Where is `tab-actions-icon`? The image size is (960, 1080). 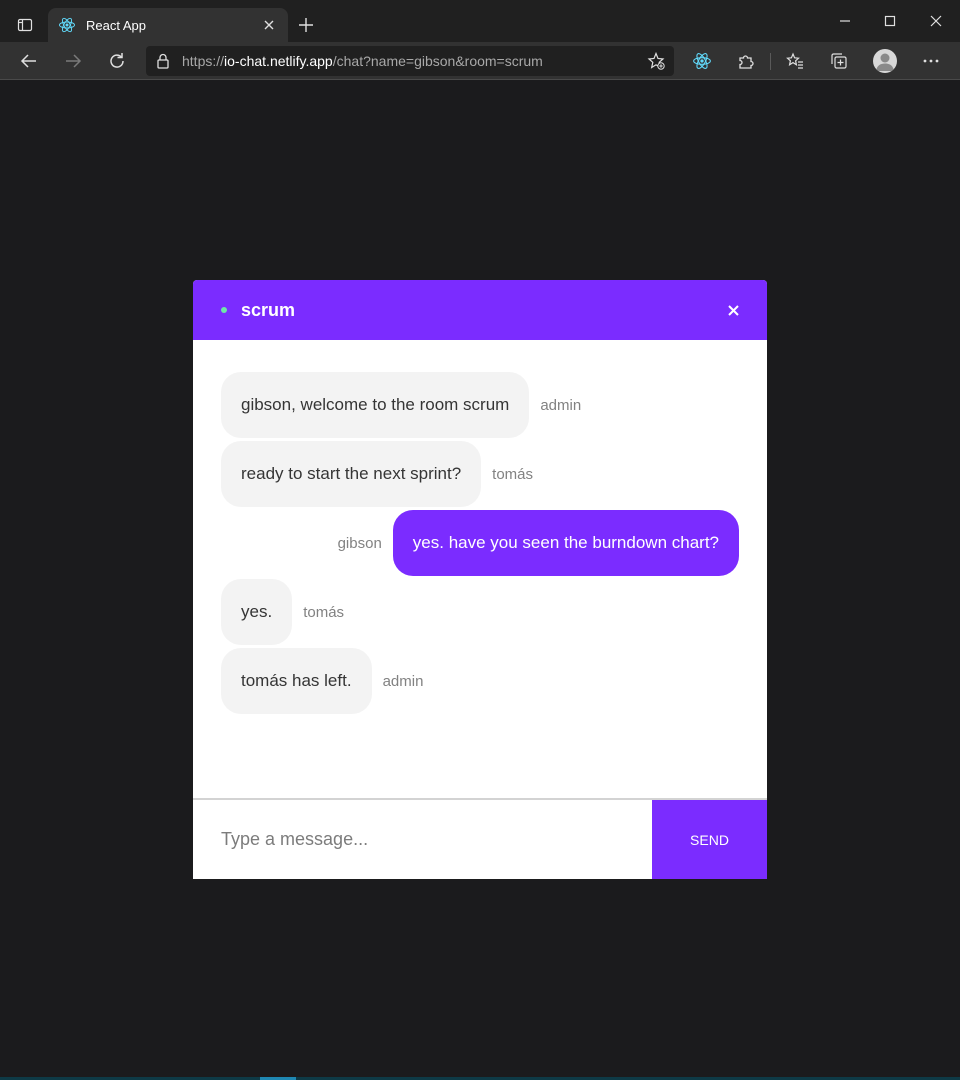 tab-actions-icon is located at coordinates (25, 25).